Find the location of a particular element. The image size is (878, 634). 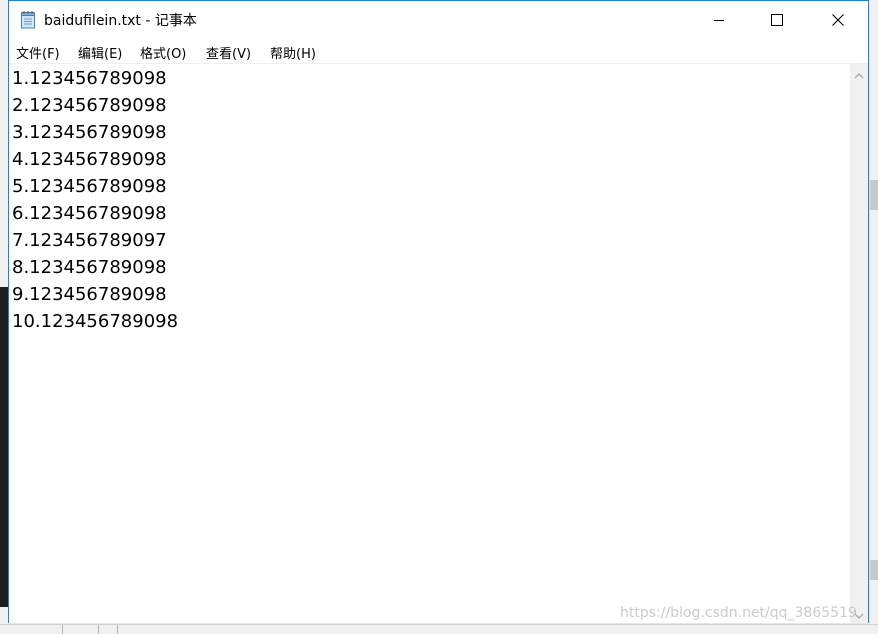

maximize-icon is located at coordinates (777, 20).